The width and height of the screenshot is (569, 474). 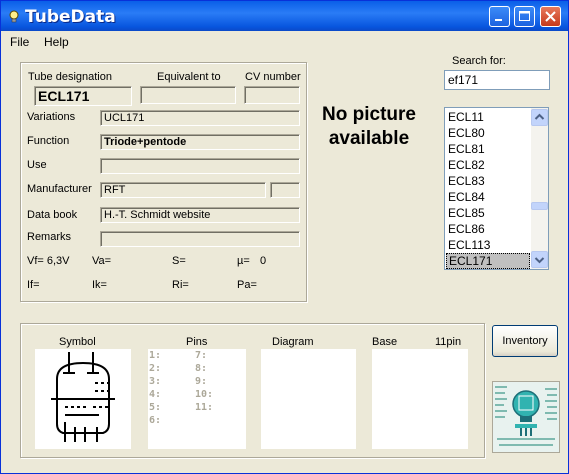 I want to click on minimize-button, so click(x=499, y=16).